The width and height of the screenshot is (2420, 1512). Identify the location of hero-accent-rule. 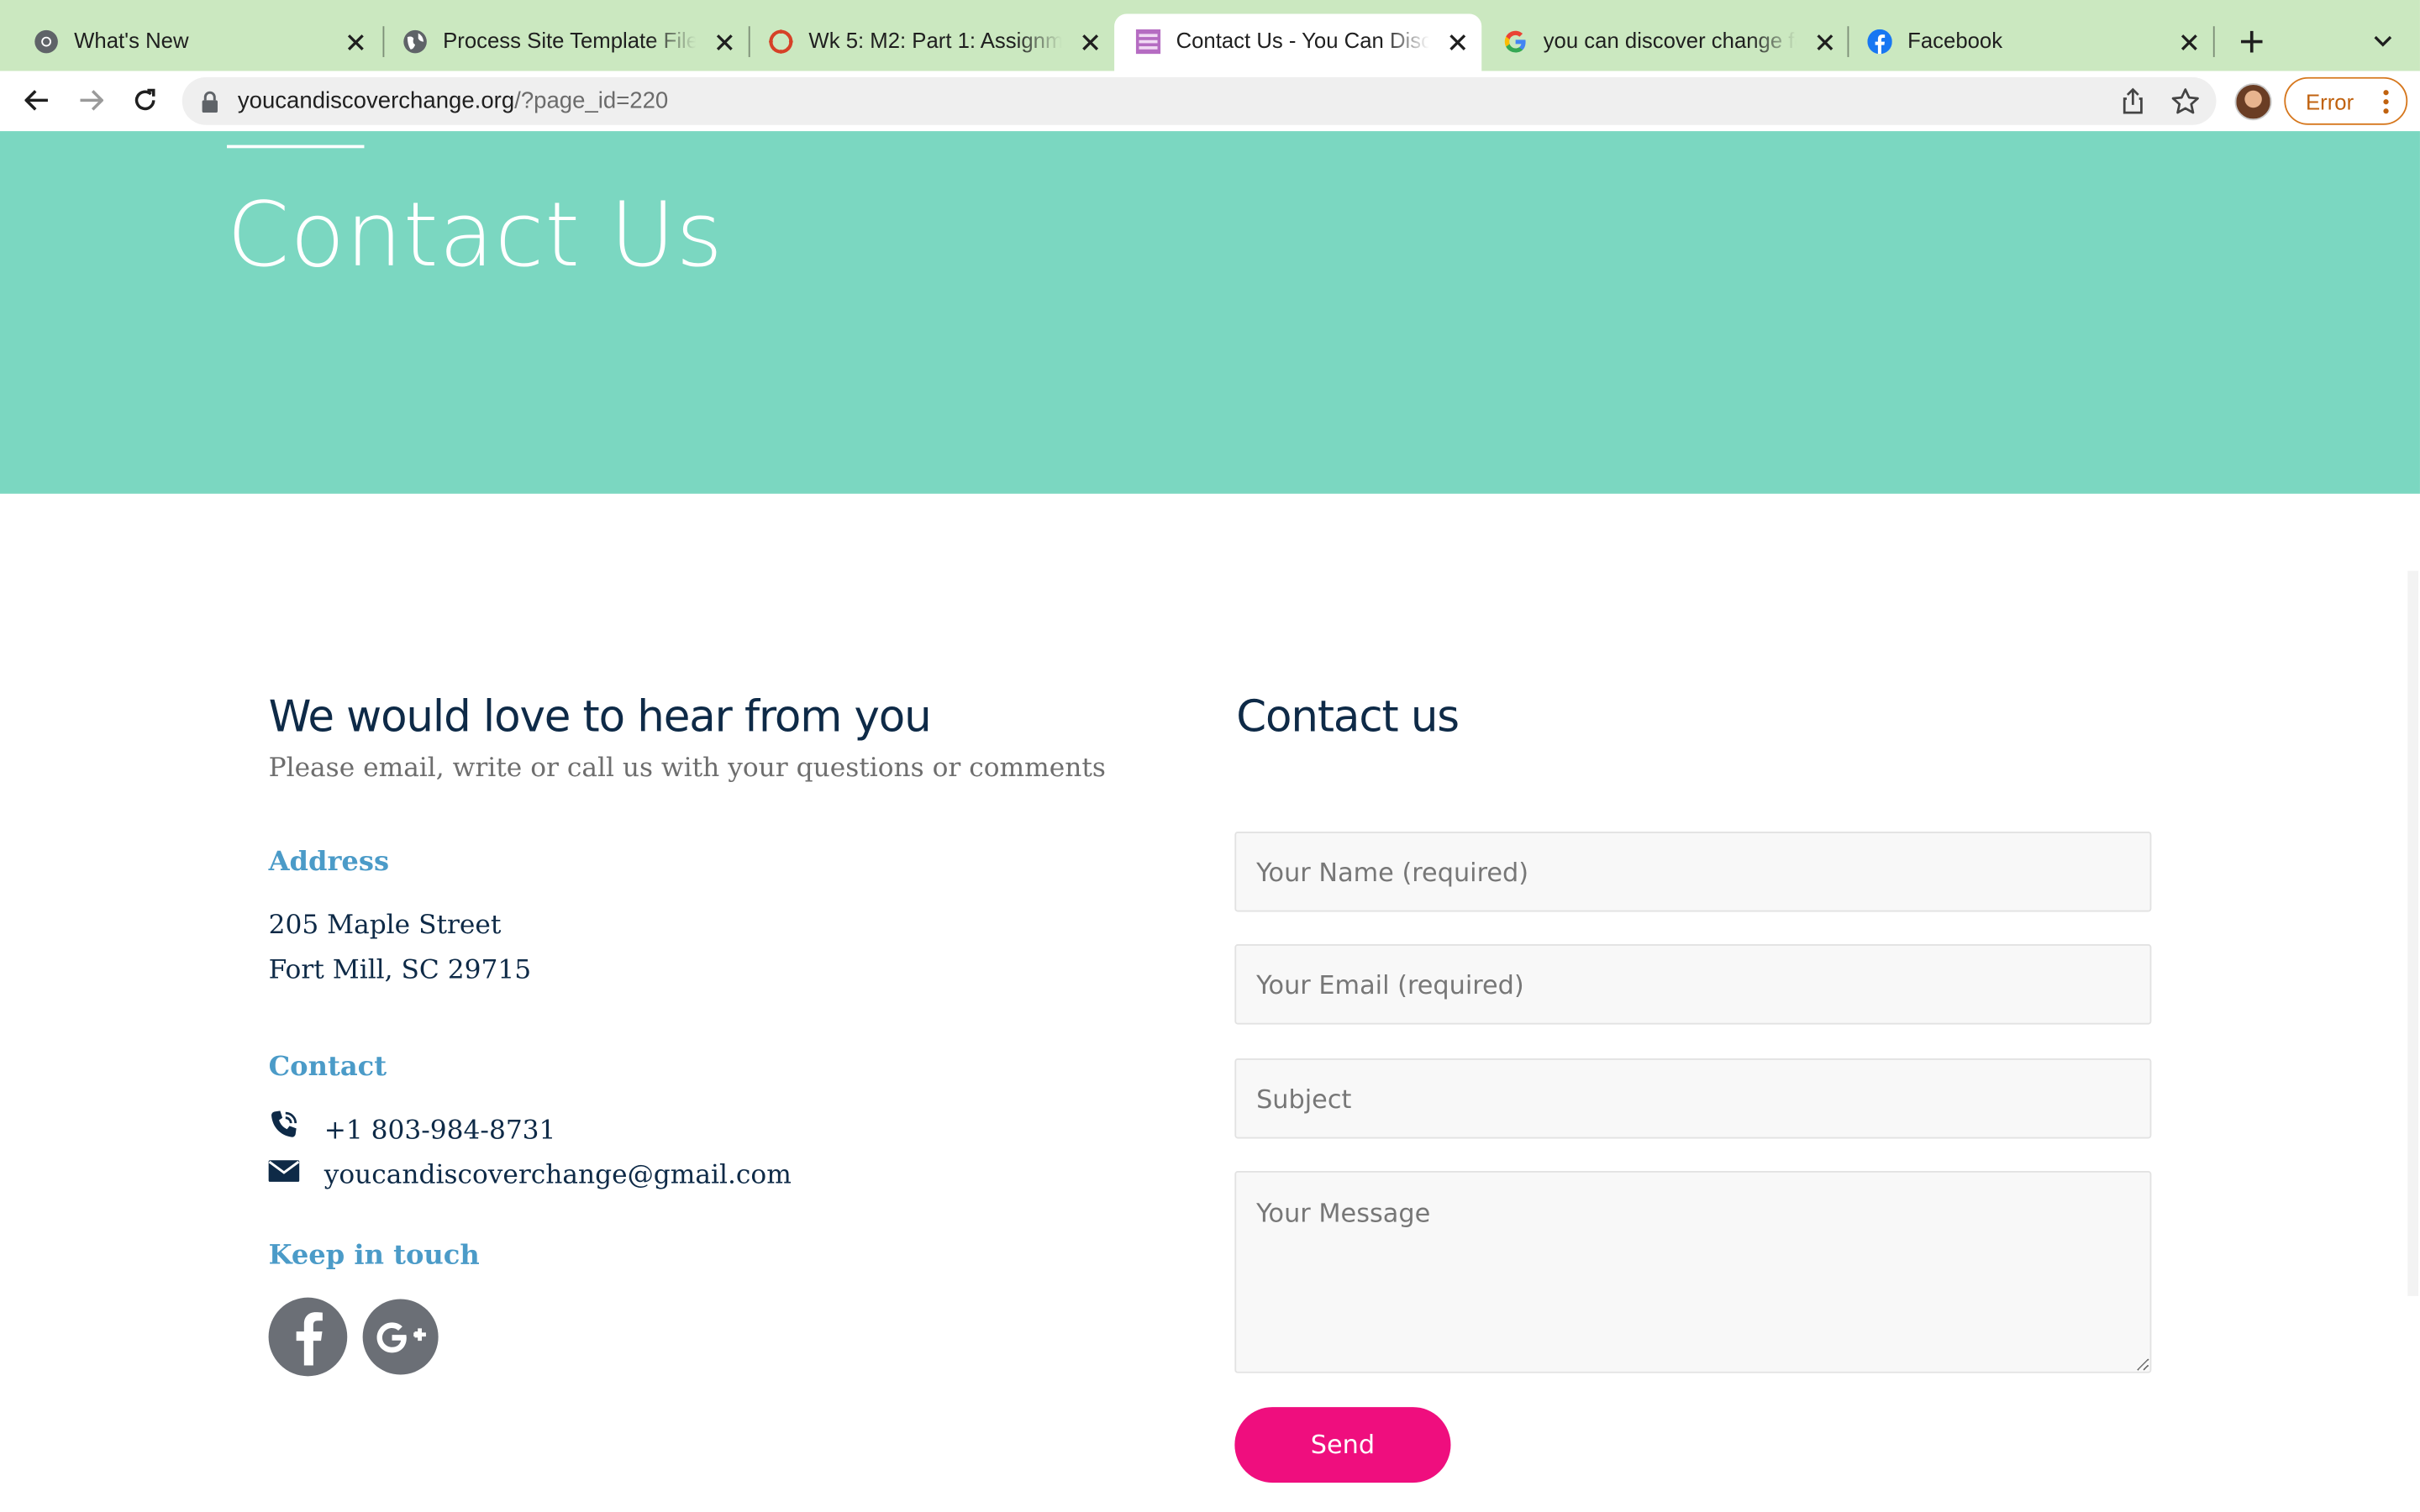
(295, 146).